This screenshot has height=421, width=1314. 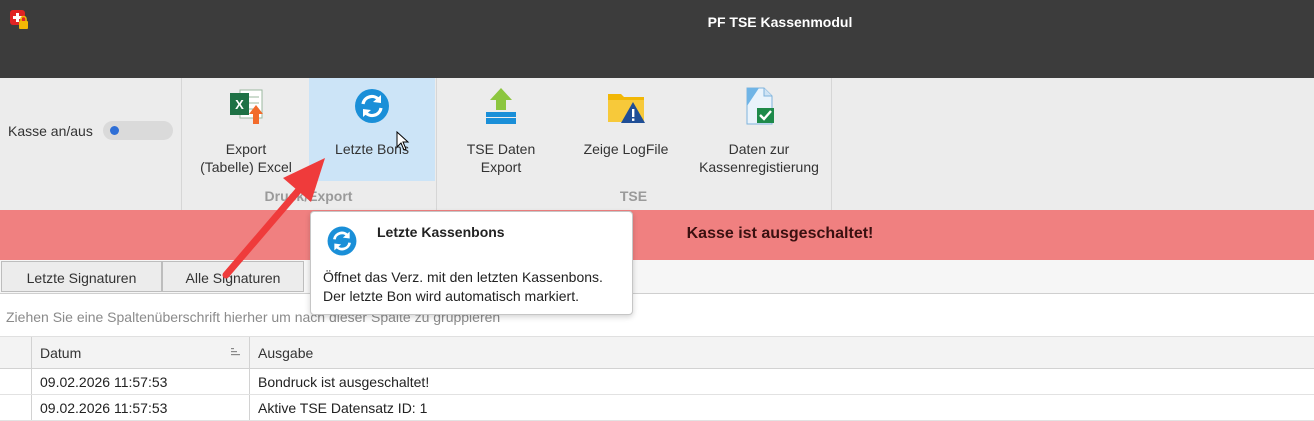 I want to click on toggle-knob, so click(x=114, y=130).